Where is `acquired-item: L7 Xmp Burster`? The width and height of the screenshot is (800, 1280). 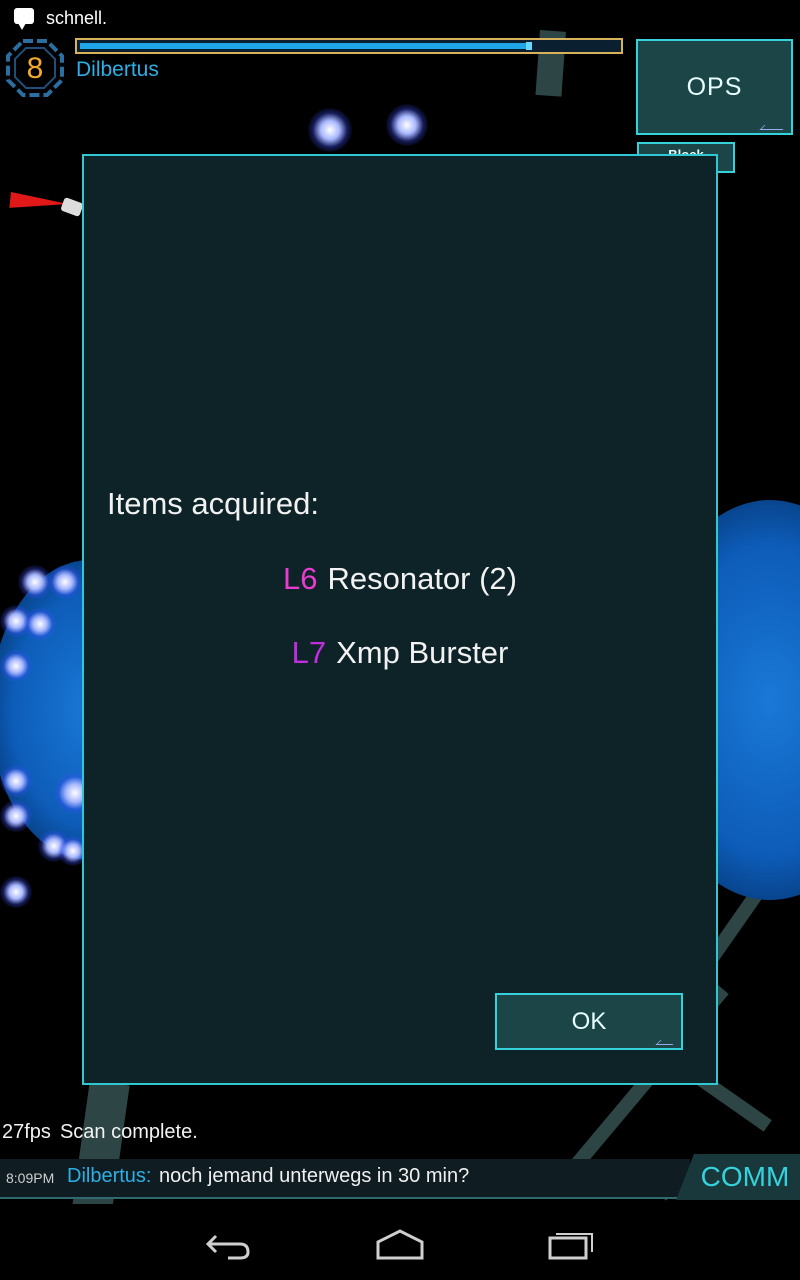
acquired-item: L7 Xmp Burster is located at coordinates (400, 653).